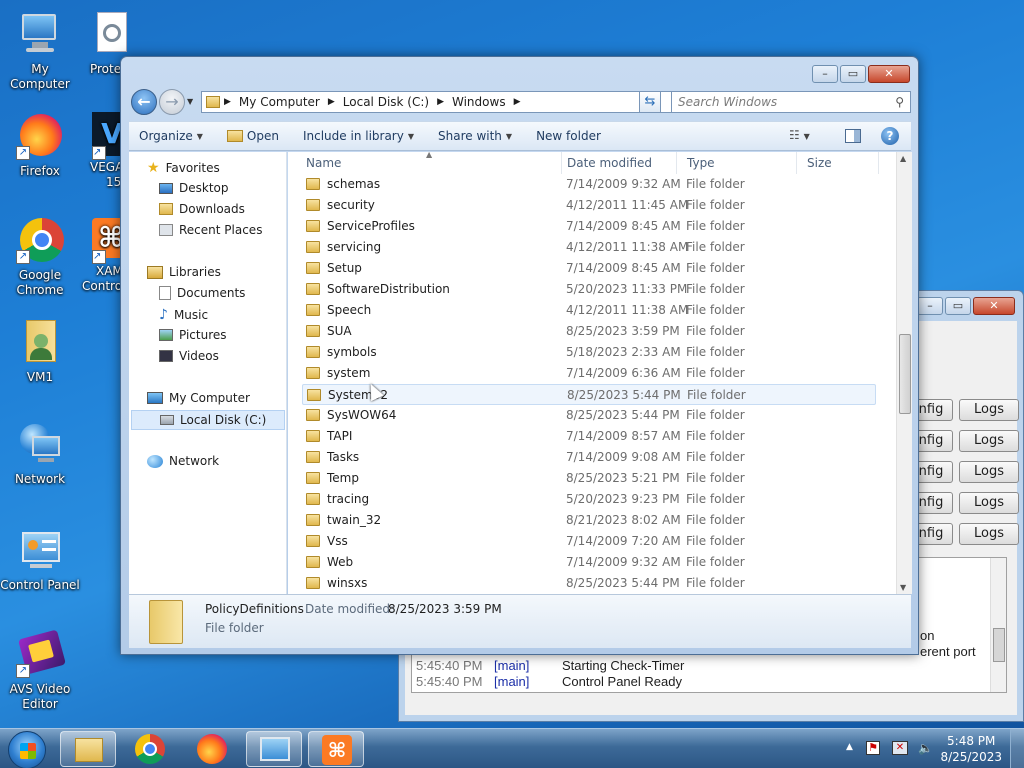 This screenshot has height=768, width=1024. What do you see at coordinates (589, 478) in the screenshot?
I see `file-row: Temp 8/25/2023 5:21 PM File folder` at bounding box center [589, 478].